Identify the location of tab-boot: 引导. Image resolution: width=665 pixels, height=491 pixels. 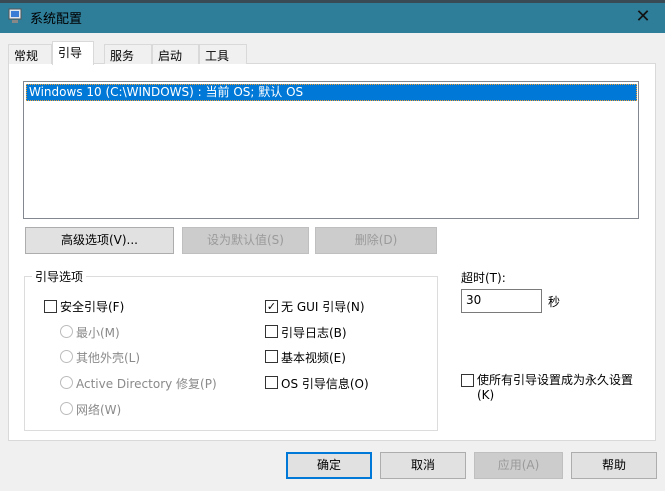
(73, 53).